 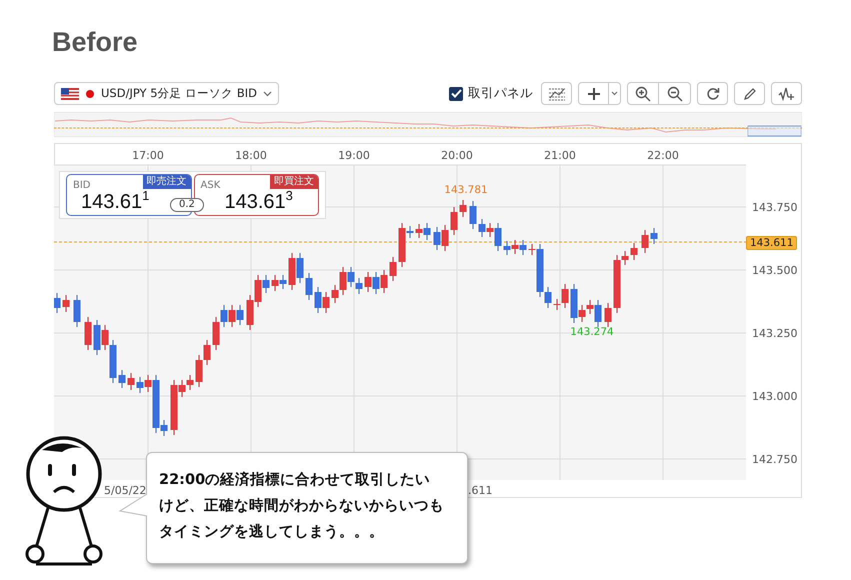 What do you see at coordinates (90, 94) in the screenshot?
I see `japan-flag-icon` at bounding box center [90, 94].